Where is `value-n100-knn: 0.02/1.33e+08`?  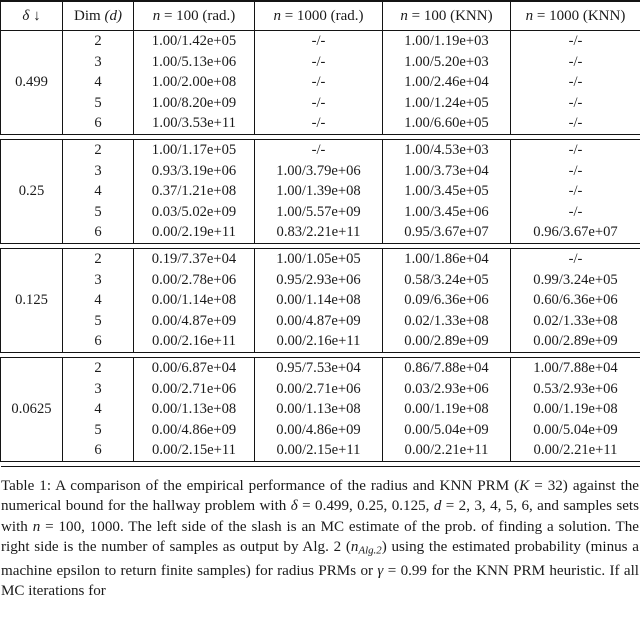 value-n100-knn: 0.02/1.33e+08 is located at coordinates (446, 321).